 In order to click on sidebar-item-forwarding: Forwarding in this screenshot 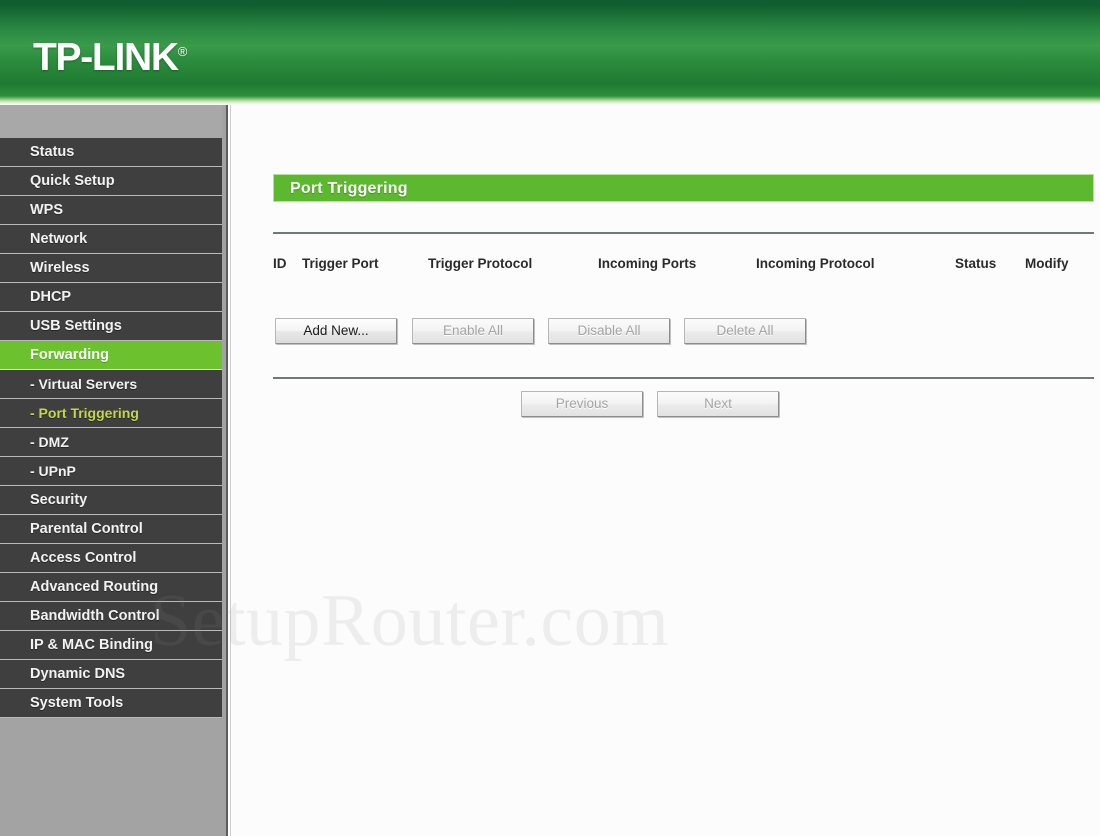, I will do `click(111, 355)`.